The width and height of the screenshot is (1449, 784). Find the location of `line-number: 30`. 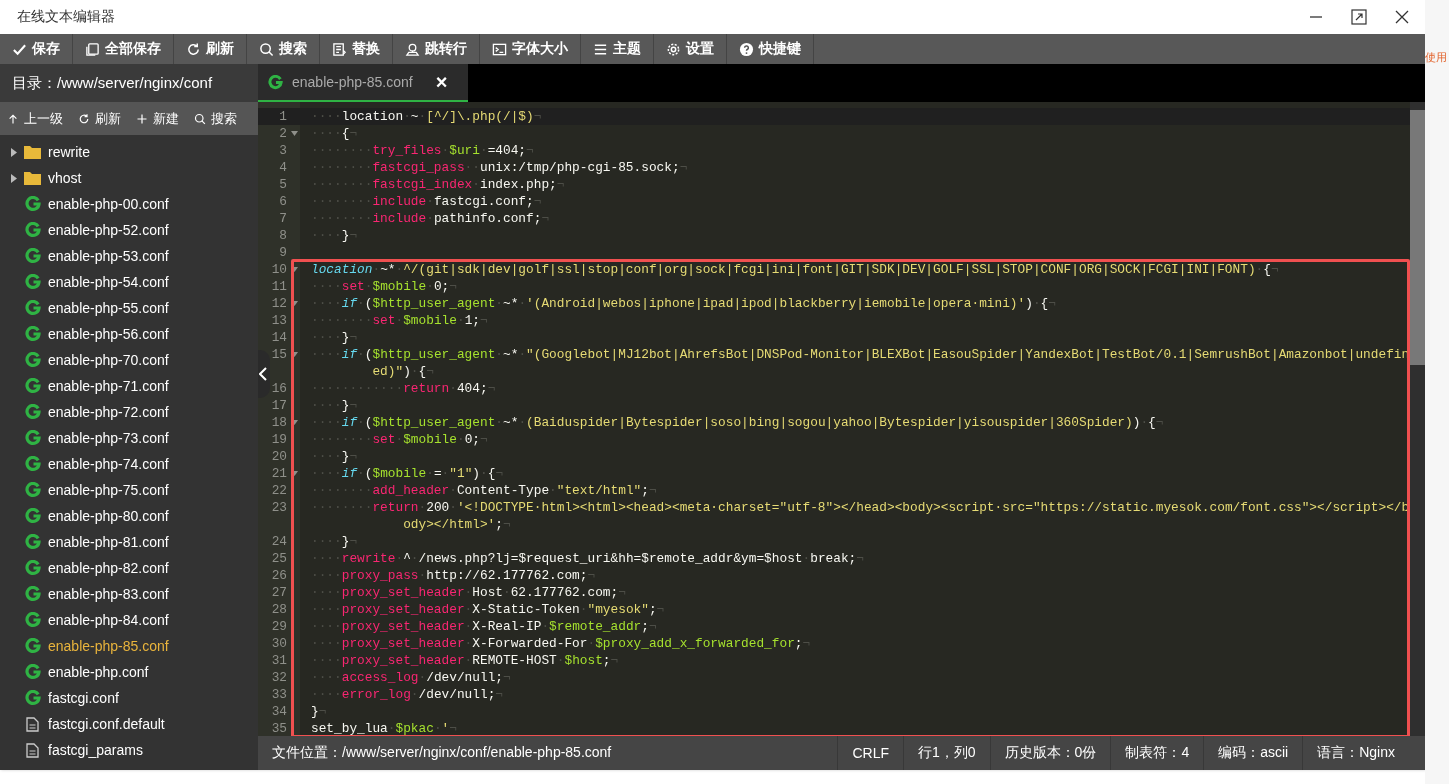

line-number: 30 is located at coordinates (278, 643).